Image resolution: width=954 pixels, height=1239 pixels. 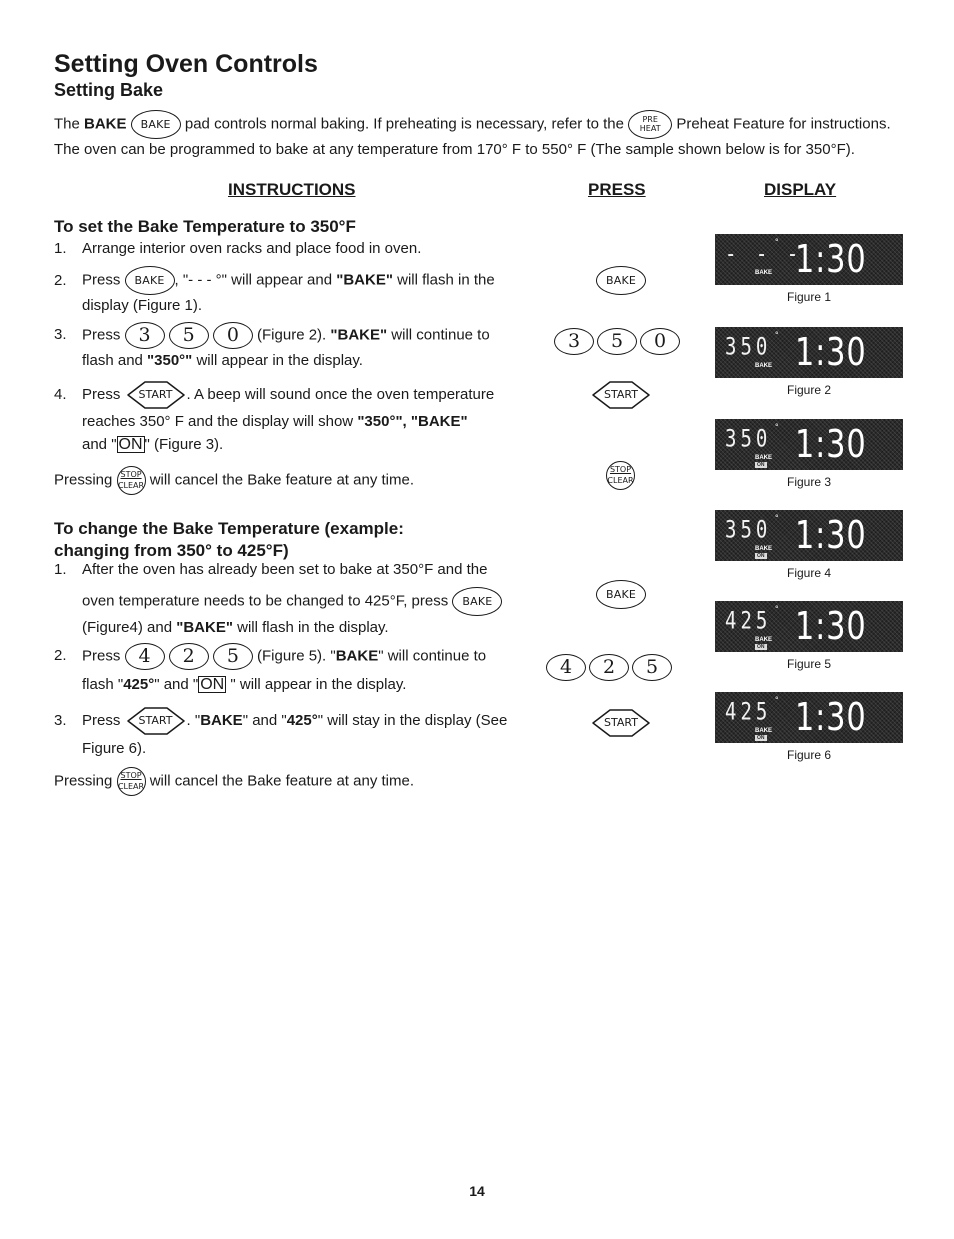 I want to click on step-text-bold: "350°", so click(x=170, y=360).